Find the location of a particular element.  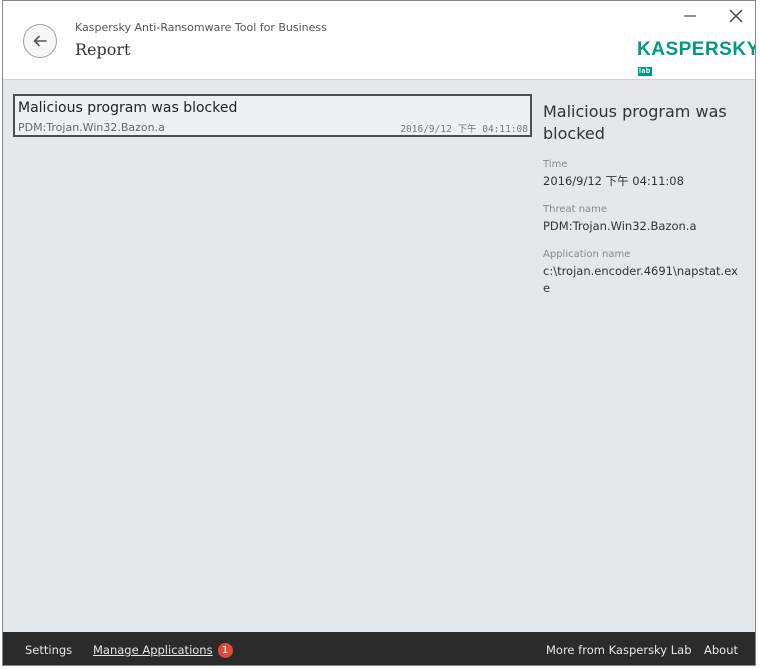

more-from-kaspersky-link: More from Kaspersky Lab is located at coordinates (619, 650).